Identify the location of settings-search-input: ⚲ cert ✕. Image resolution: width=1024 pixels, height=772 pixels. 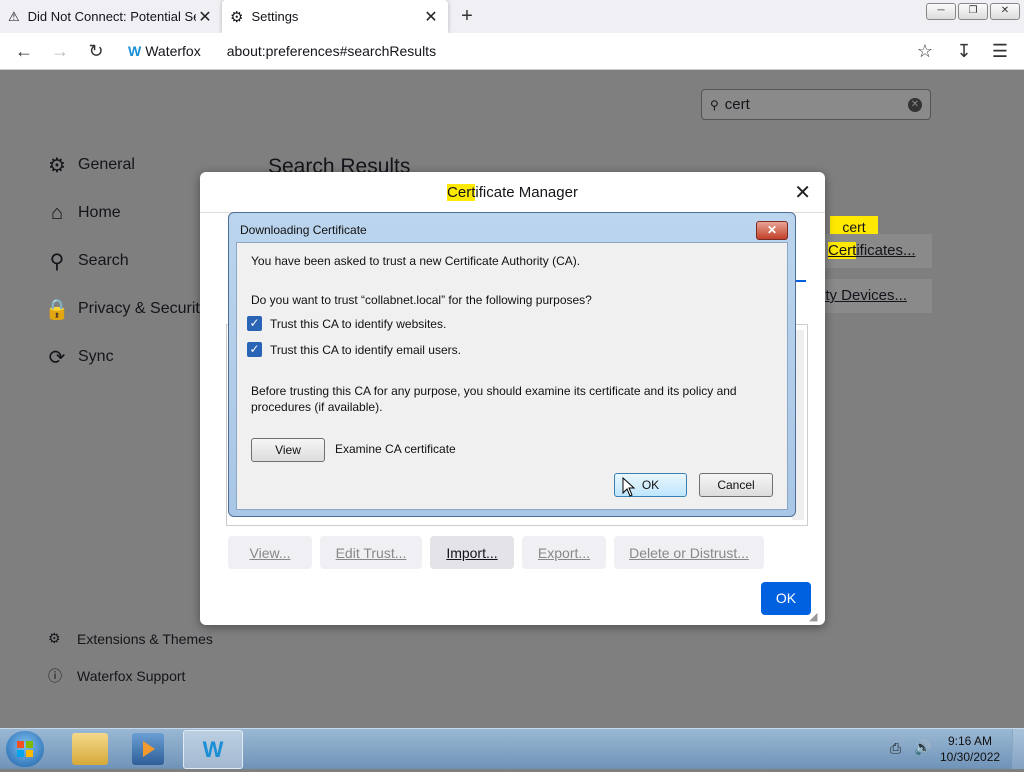
(816, 104).